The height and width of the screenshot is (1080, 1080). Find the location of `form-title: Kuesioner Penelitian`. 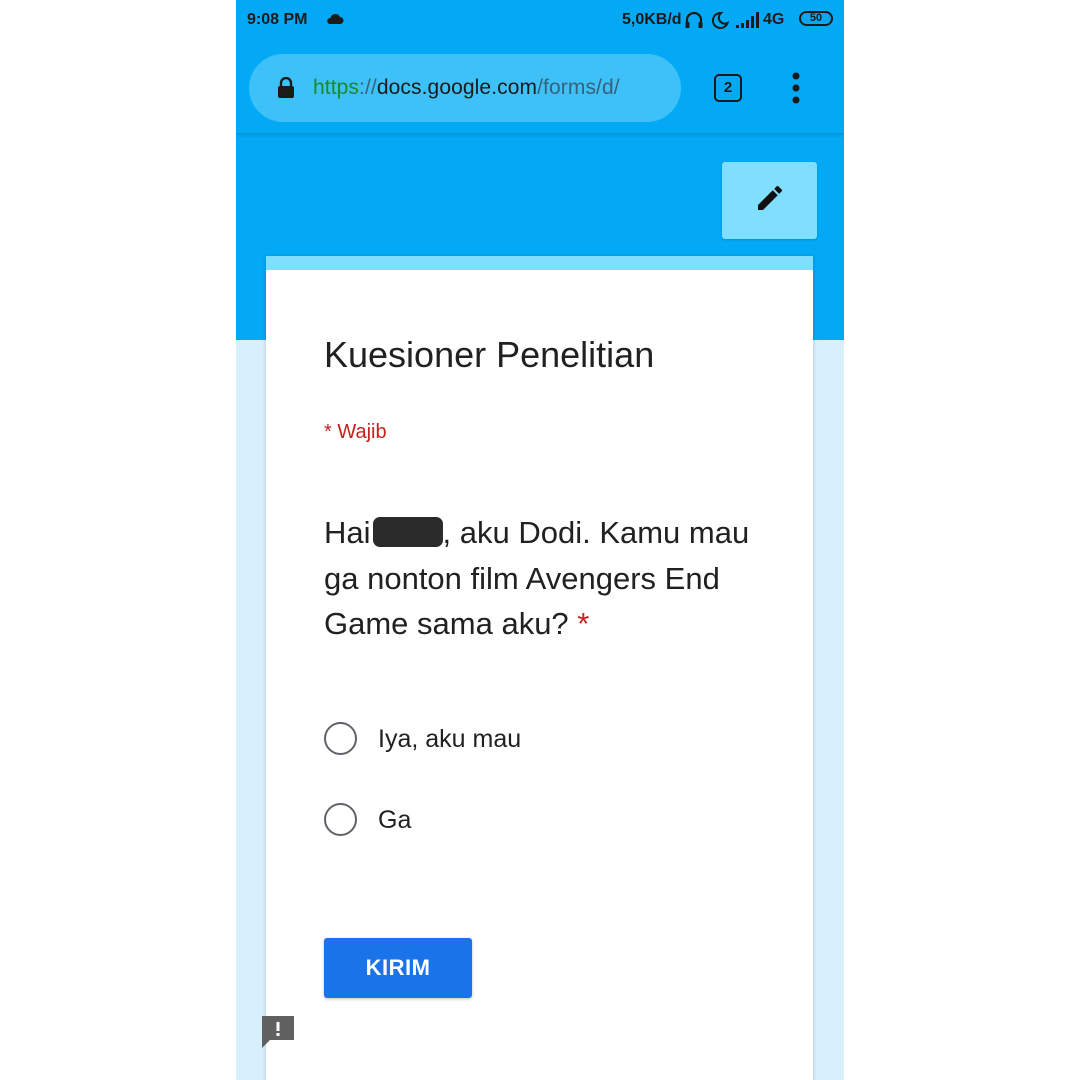

form-title: Kuesioner Penelitian is located at coordinates (489, 354).